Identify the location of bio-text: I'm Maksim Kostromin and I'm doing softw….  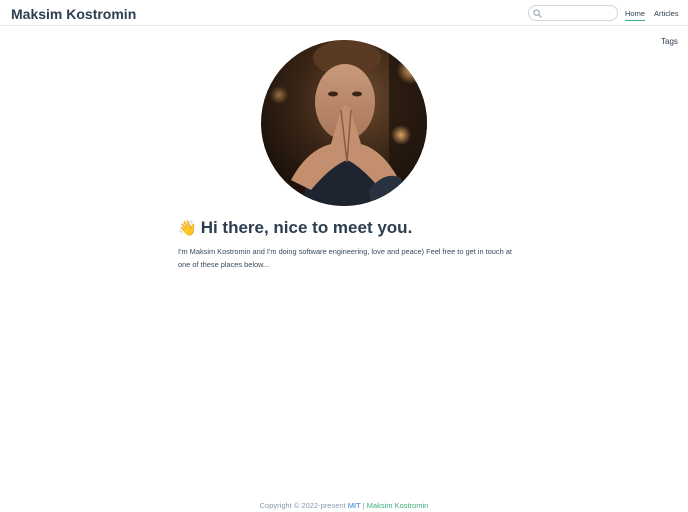
(345, 258).